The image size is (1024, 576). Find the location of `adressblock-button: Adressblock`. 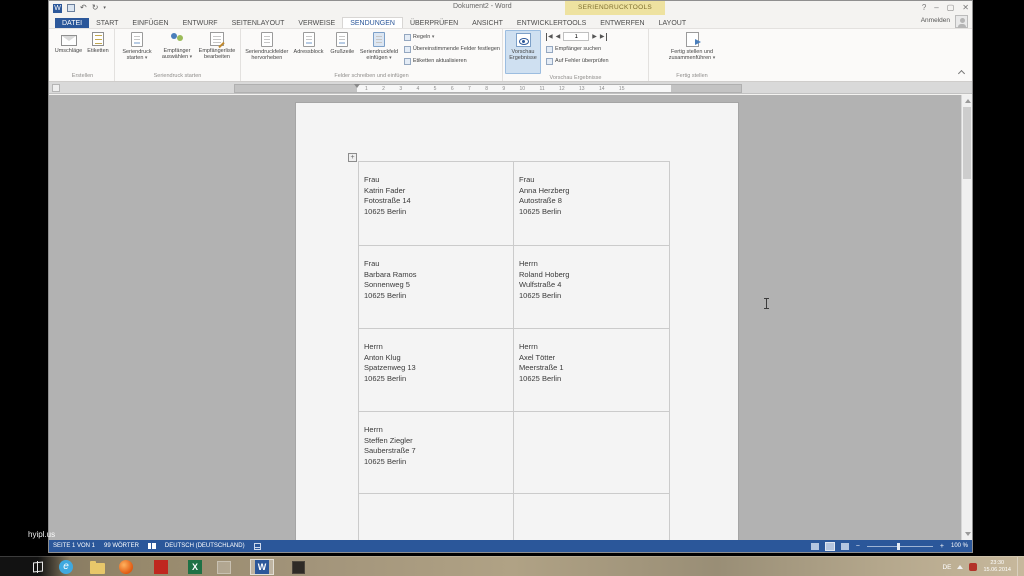

adressblock-button: Adressblock is located at coordinates (309, 42).